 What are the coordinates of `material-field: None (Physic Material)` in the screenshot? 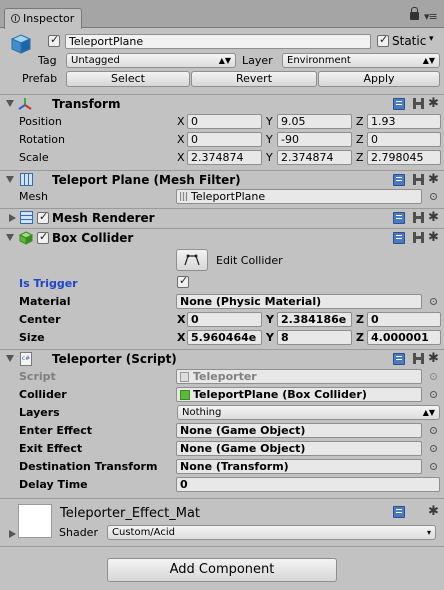 It's located at (299, 301).